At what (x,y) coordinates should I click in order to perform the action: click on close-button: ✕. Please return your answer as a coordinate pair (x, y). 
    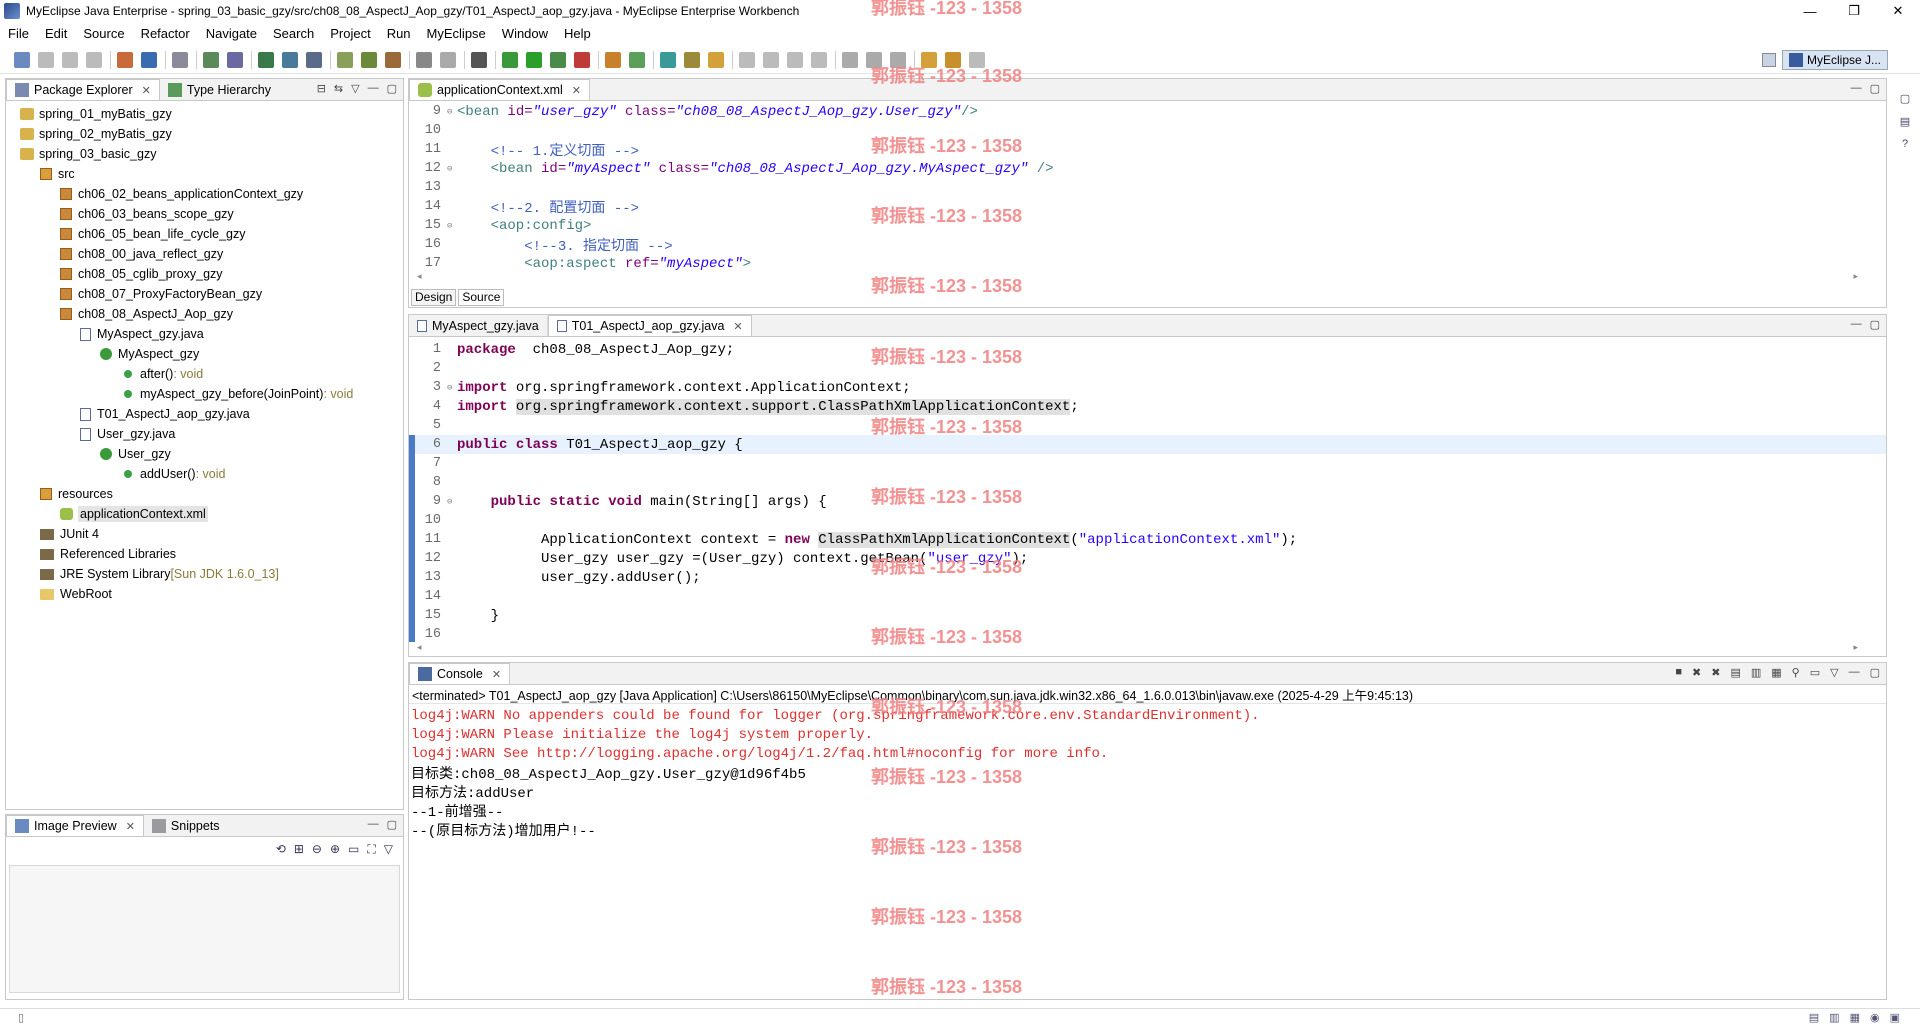
    Looking at the image, I should click on (1898, 11).